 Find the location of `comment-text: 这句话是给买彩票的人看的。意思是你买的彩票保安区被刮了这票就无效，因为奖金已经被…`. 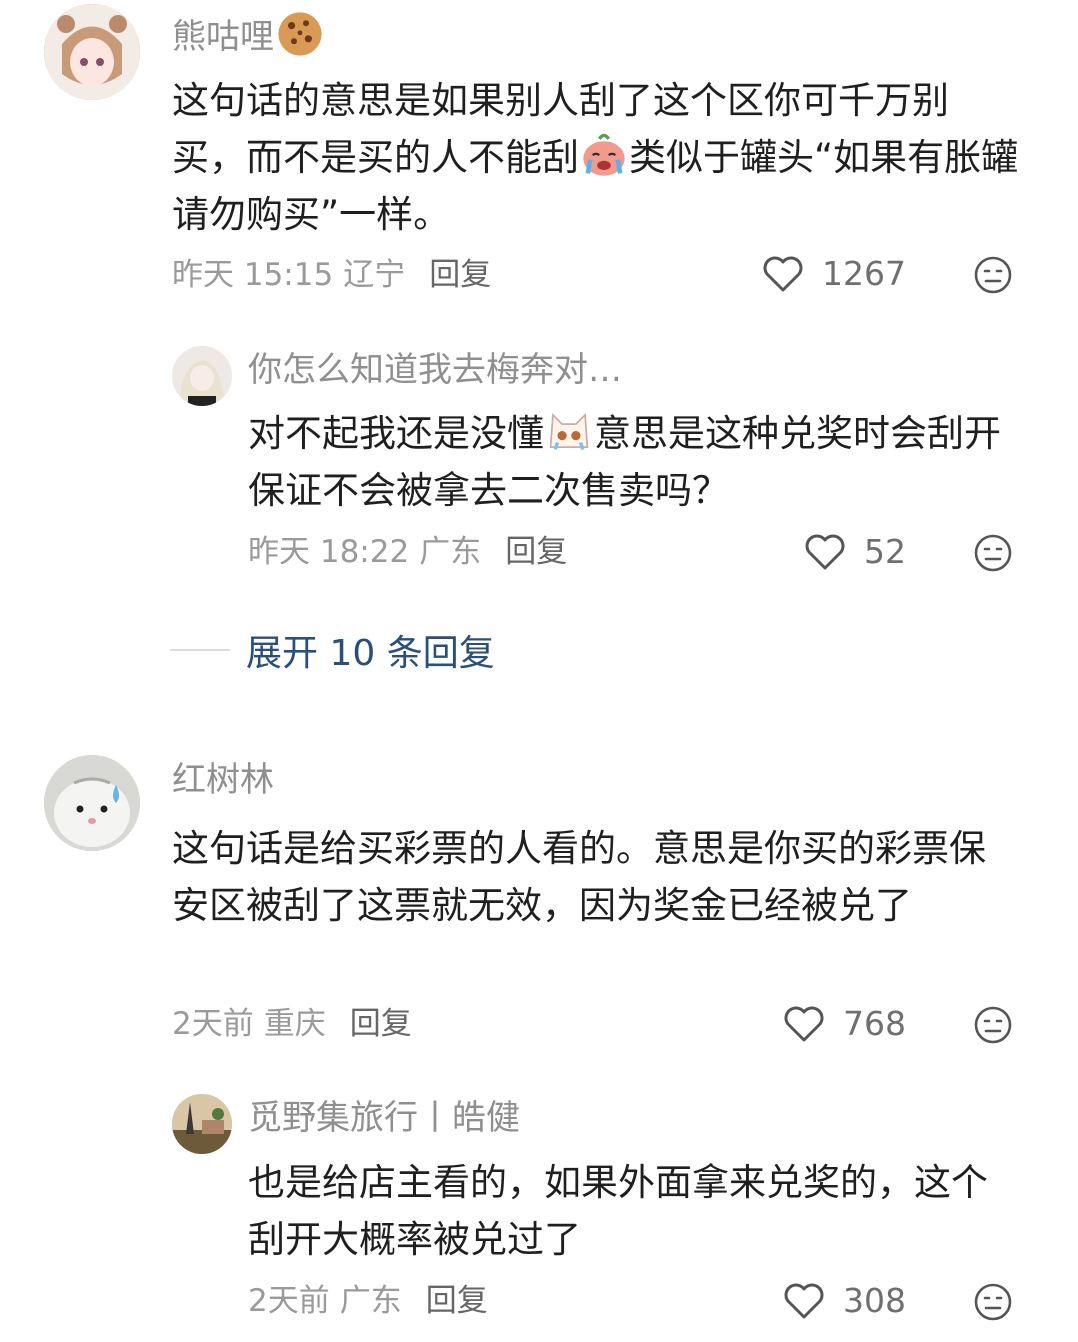

comment-text: 这句话是给买彩票的人看的。意思是你买的彩票保安区被刮了这票就无效，因为奖金已经被… is located at coordinates (579, 877).